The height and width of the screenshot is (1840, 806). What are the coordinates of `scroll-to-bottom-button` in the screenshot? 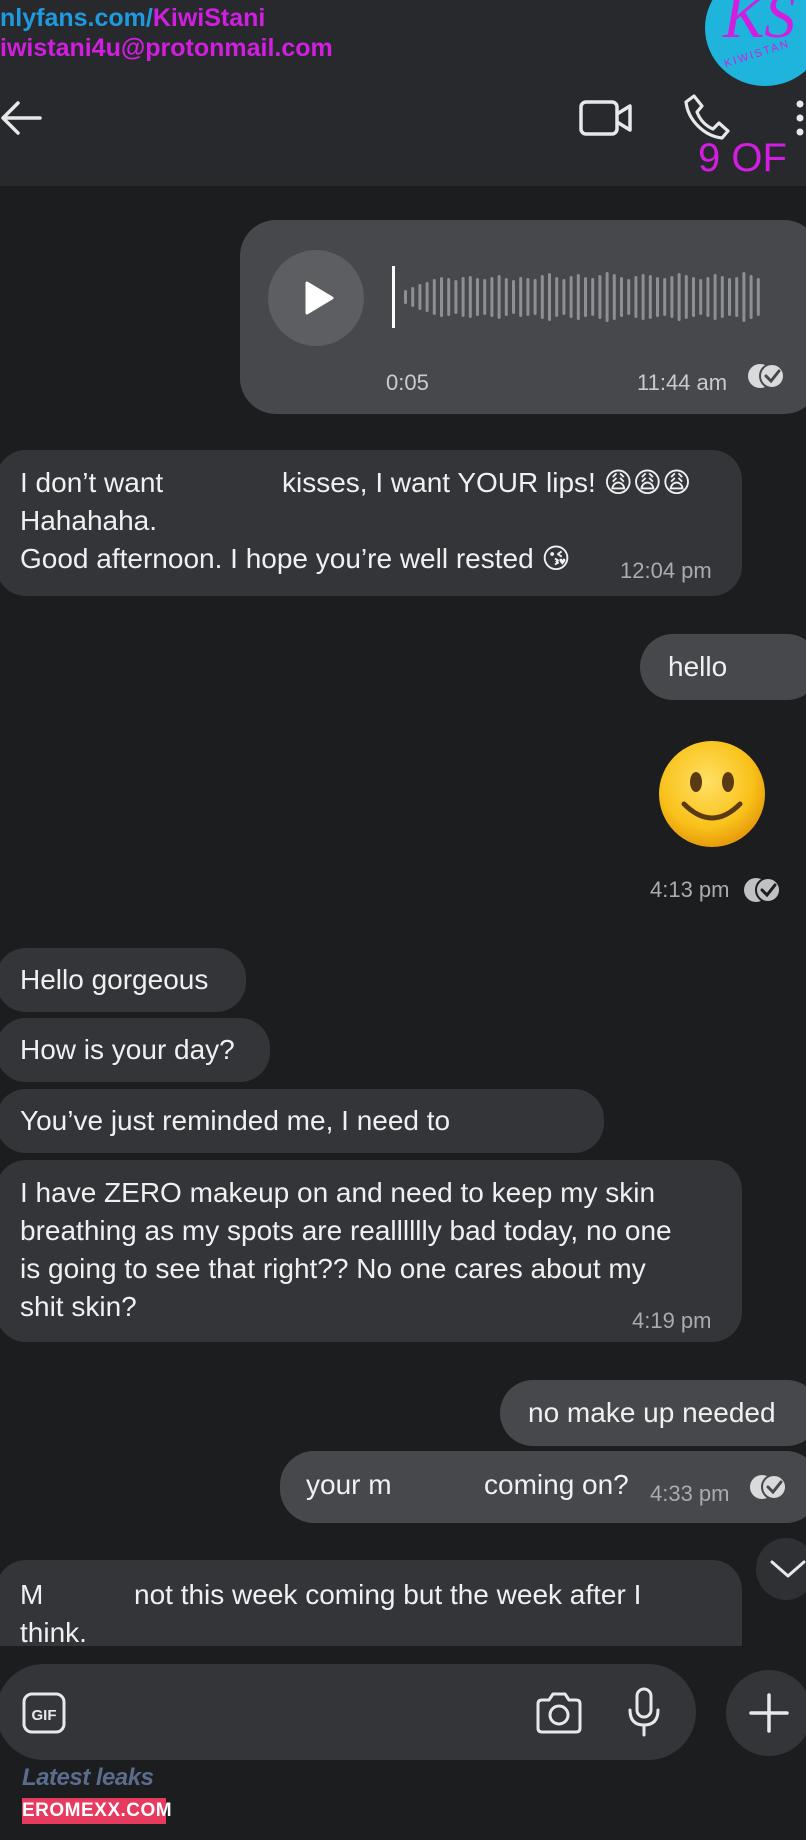 It's located at (781, 1569).